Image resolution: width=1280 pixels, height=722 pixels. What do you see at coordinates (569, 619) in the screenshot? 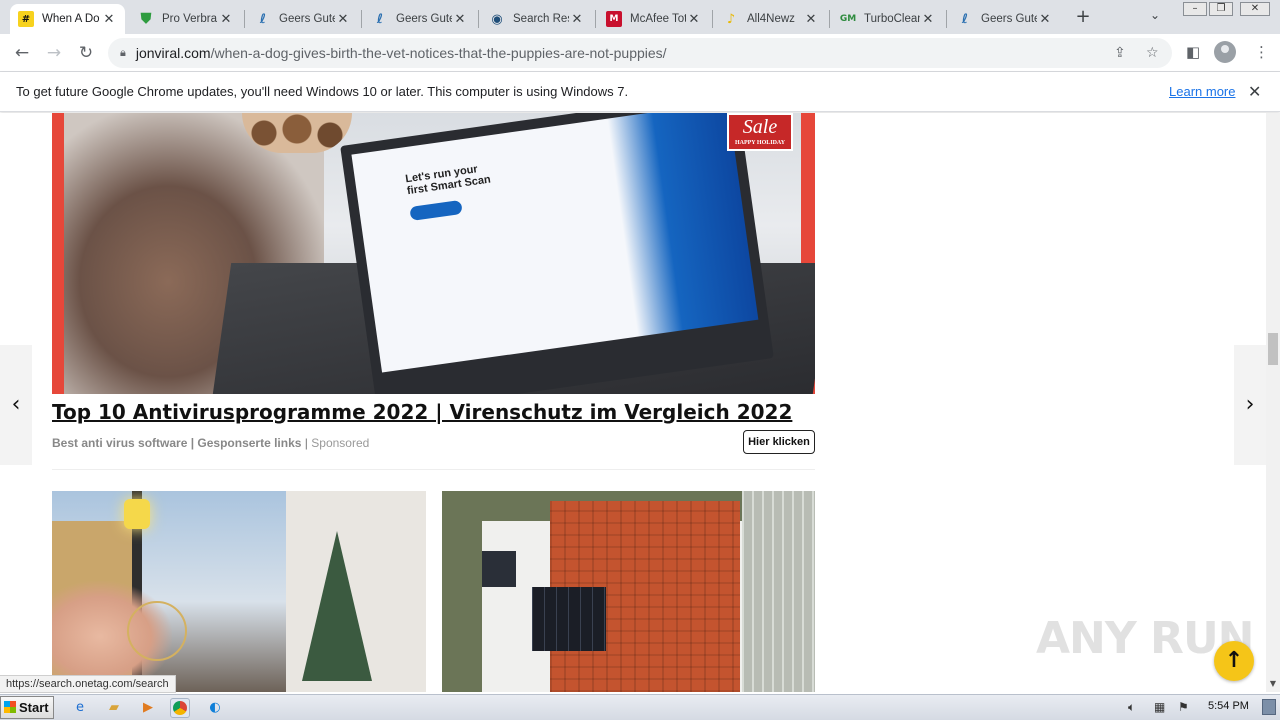
I see `solar-panel` at bounding box center [569, 619].